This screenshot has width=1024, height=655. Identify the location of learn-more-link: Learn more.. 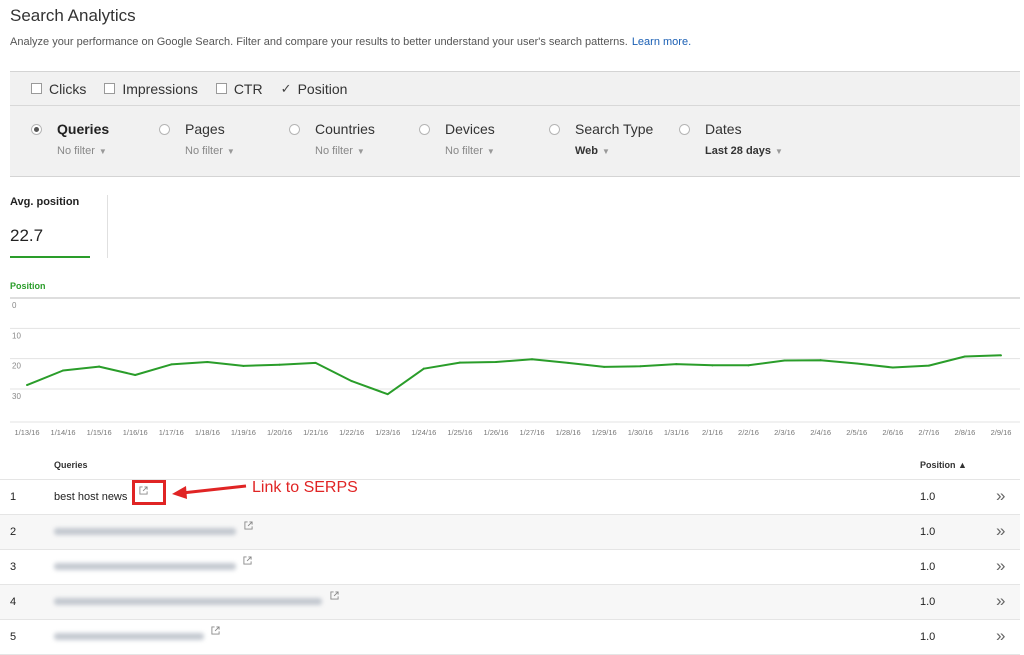
(661, 42).